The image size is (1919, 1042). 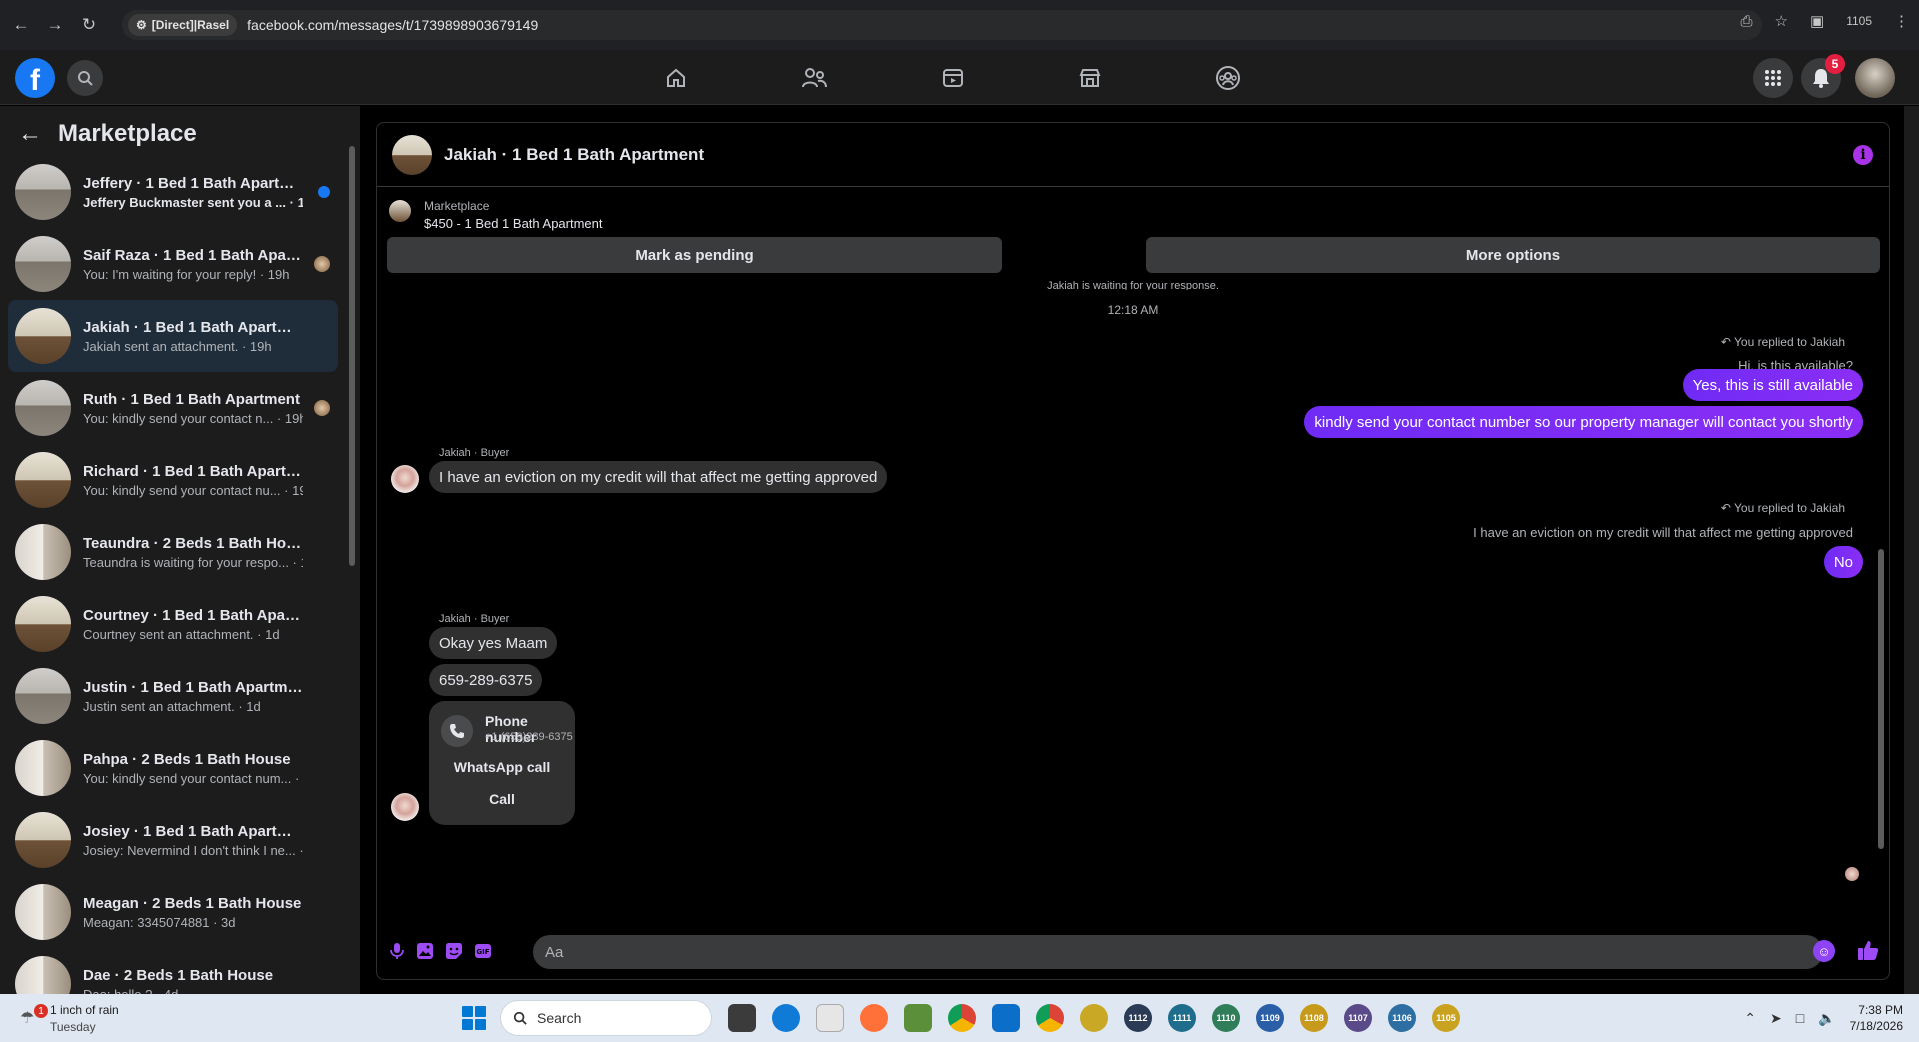 What do you see at coordinates (1911, 550) in the screenshot?
I see `page-scrollbar` at bounding box center [1911, 550].